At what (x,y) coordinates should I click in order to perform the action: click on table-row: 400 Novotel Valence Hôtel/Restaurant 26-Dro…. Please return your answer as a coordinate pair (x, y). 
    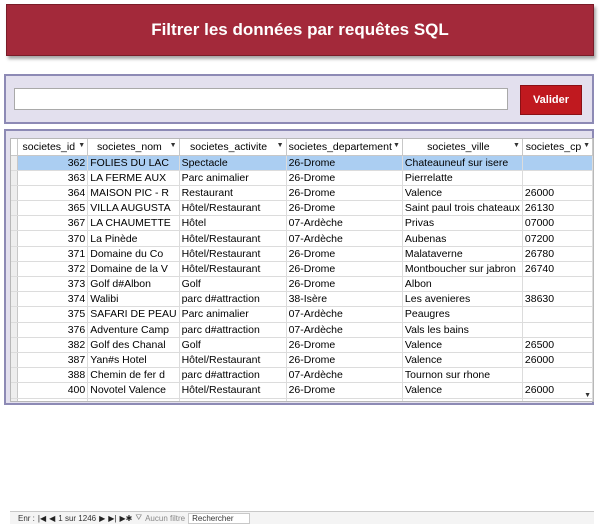
    Looking at the image, I should click on (302, 390).